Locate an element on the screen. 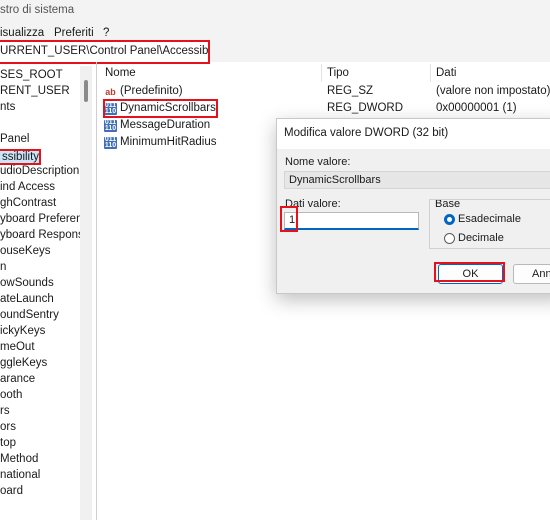 The height and width of the screenshot is (520, 550). address-bar: URRENT_USER\Control Panel\Accessibility is located at coordinates (105, 52).